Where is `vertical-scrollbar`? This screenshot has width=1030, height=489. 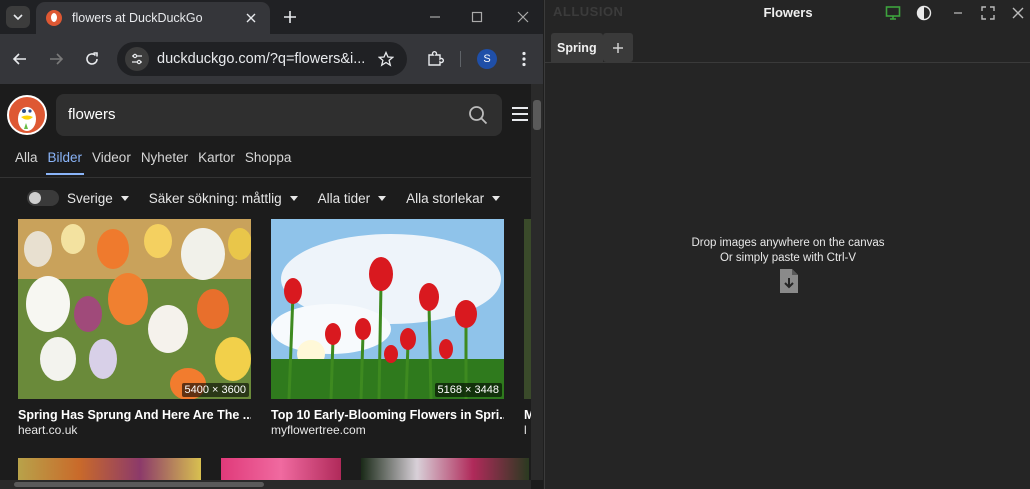 vertical-scrollbar is located at coordinates (537, 282).